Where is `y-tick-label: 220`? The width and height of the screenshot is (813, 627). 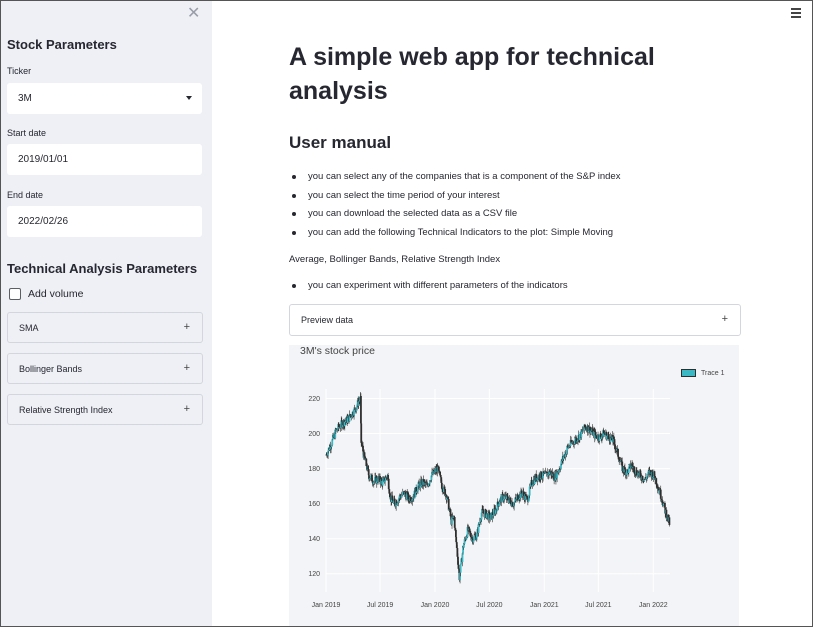 y-tick-label: 220 is located at coordinates (314, 399).